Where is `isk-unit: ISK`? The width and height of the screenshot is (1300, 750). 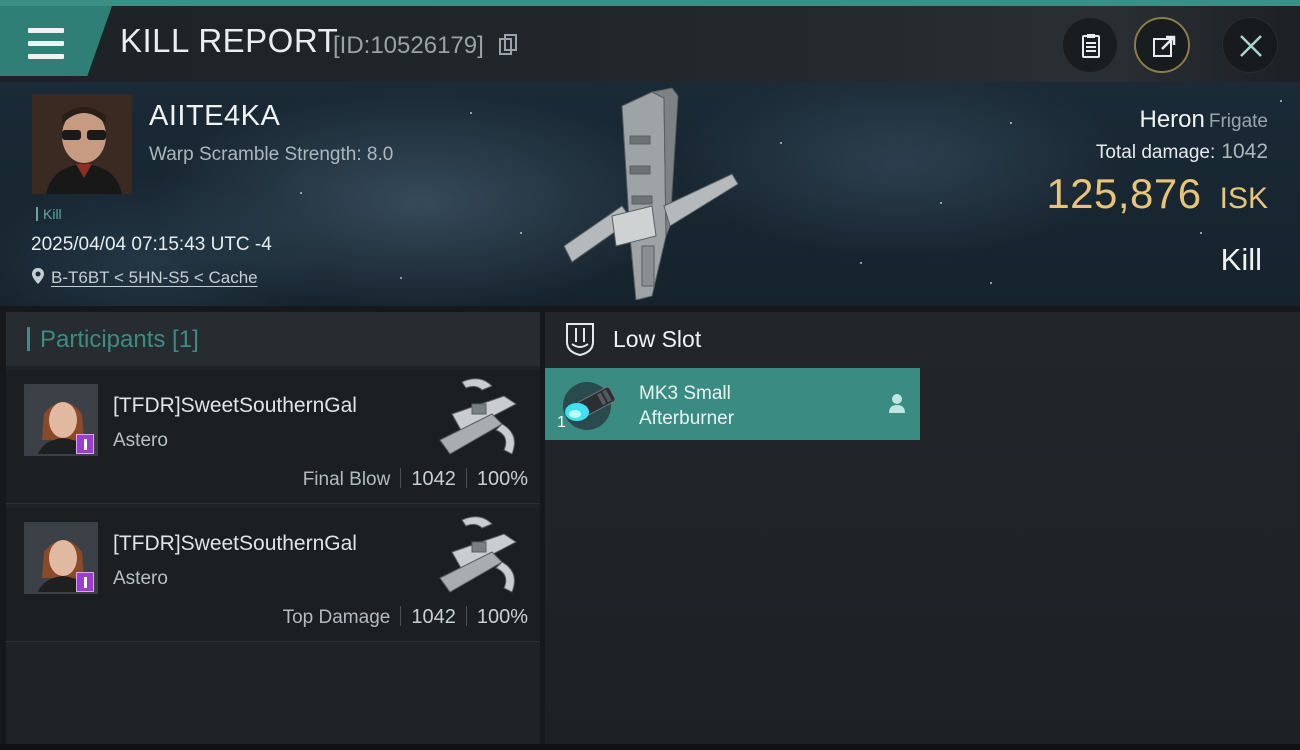 isk-unit: ISK is located at coordinates (1243, 198).